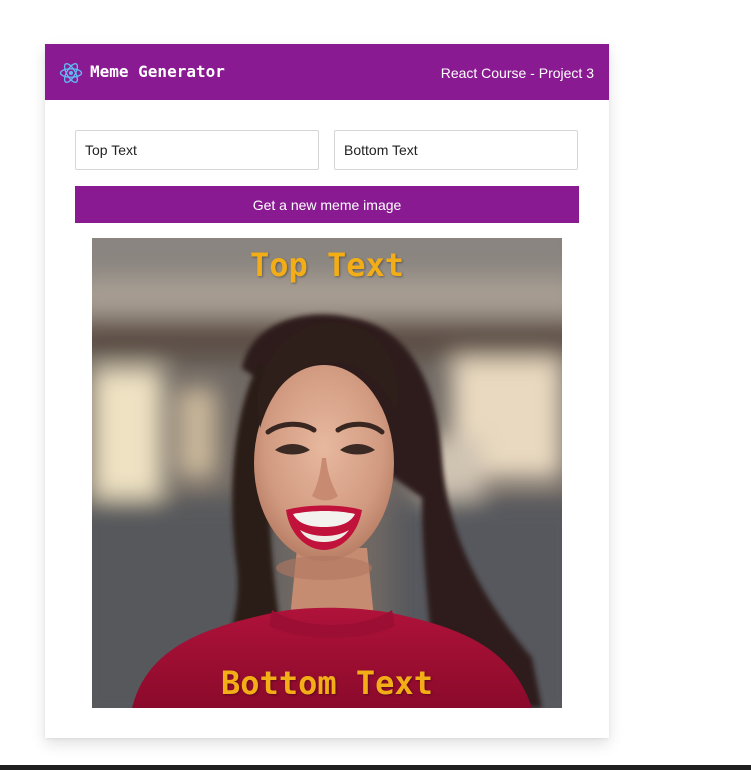  I want to click on top-text-input, so click(197, 150).